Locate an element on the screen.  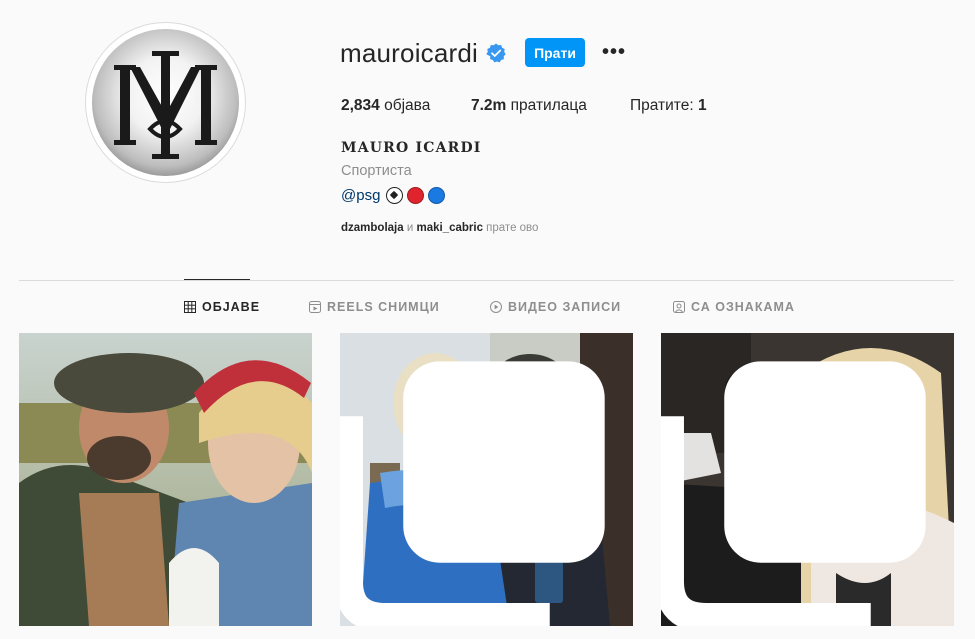
profile-bio: @psg is located at coordinates (393, 195).